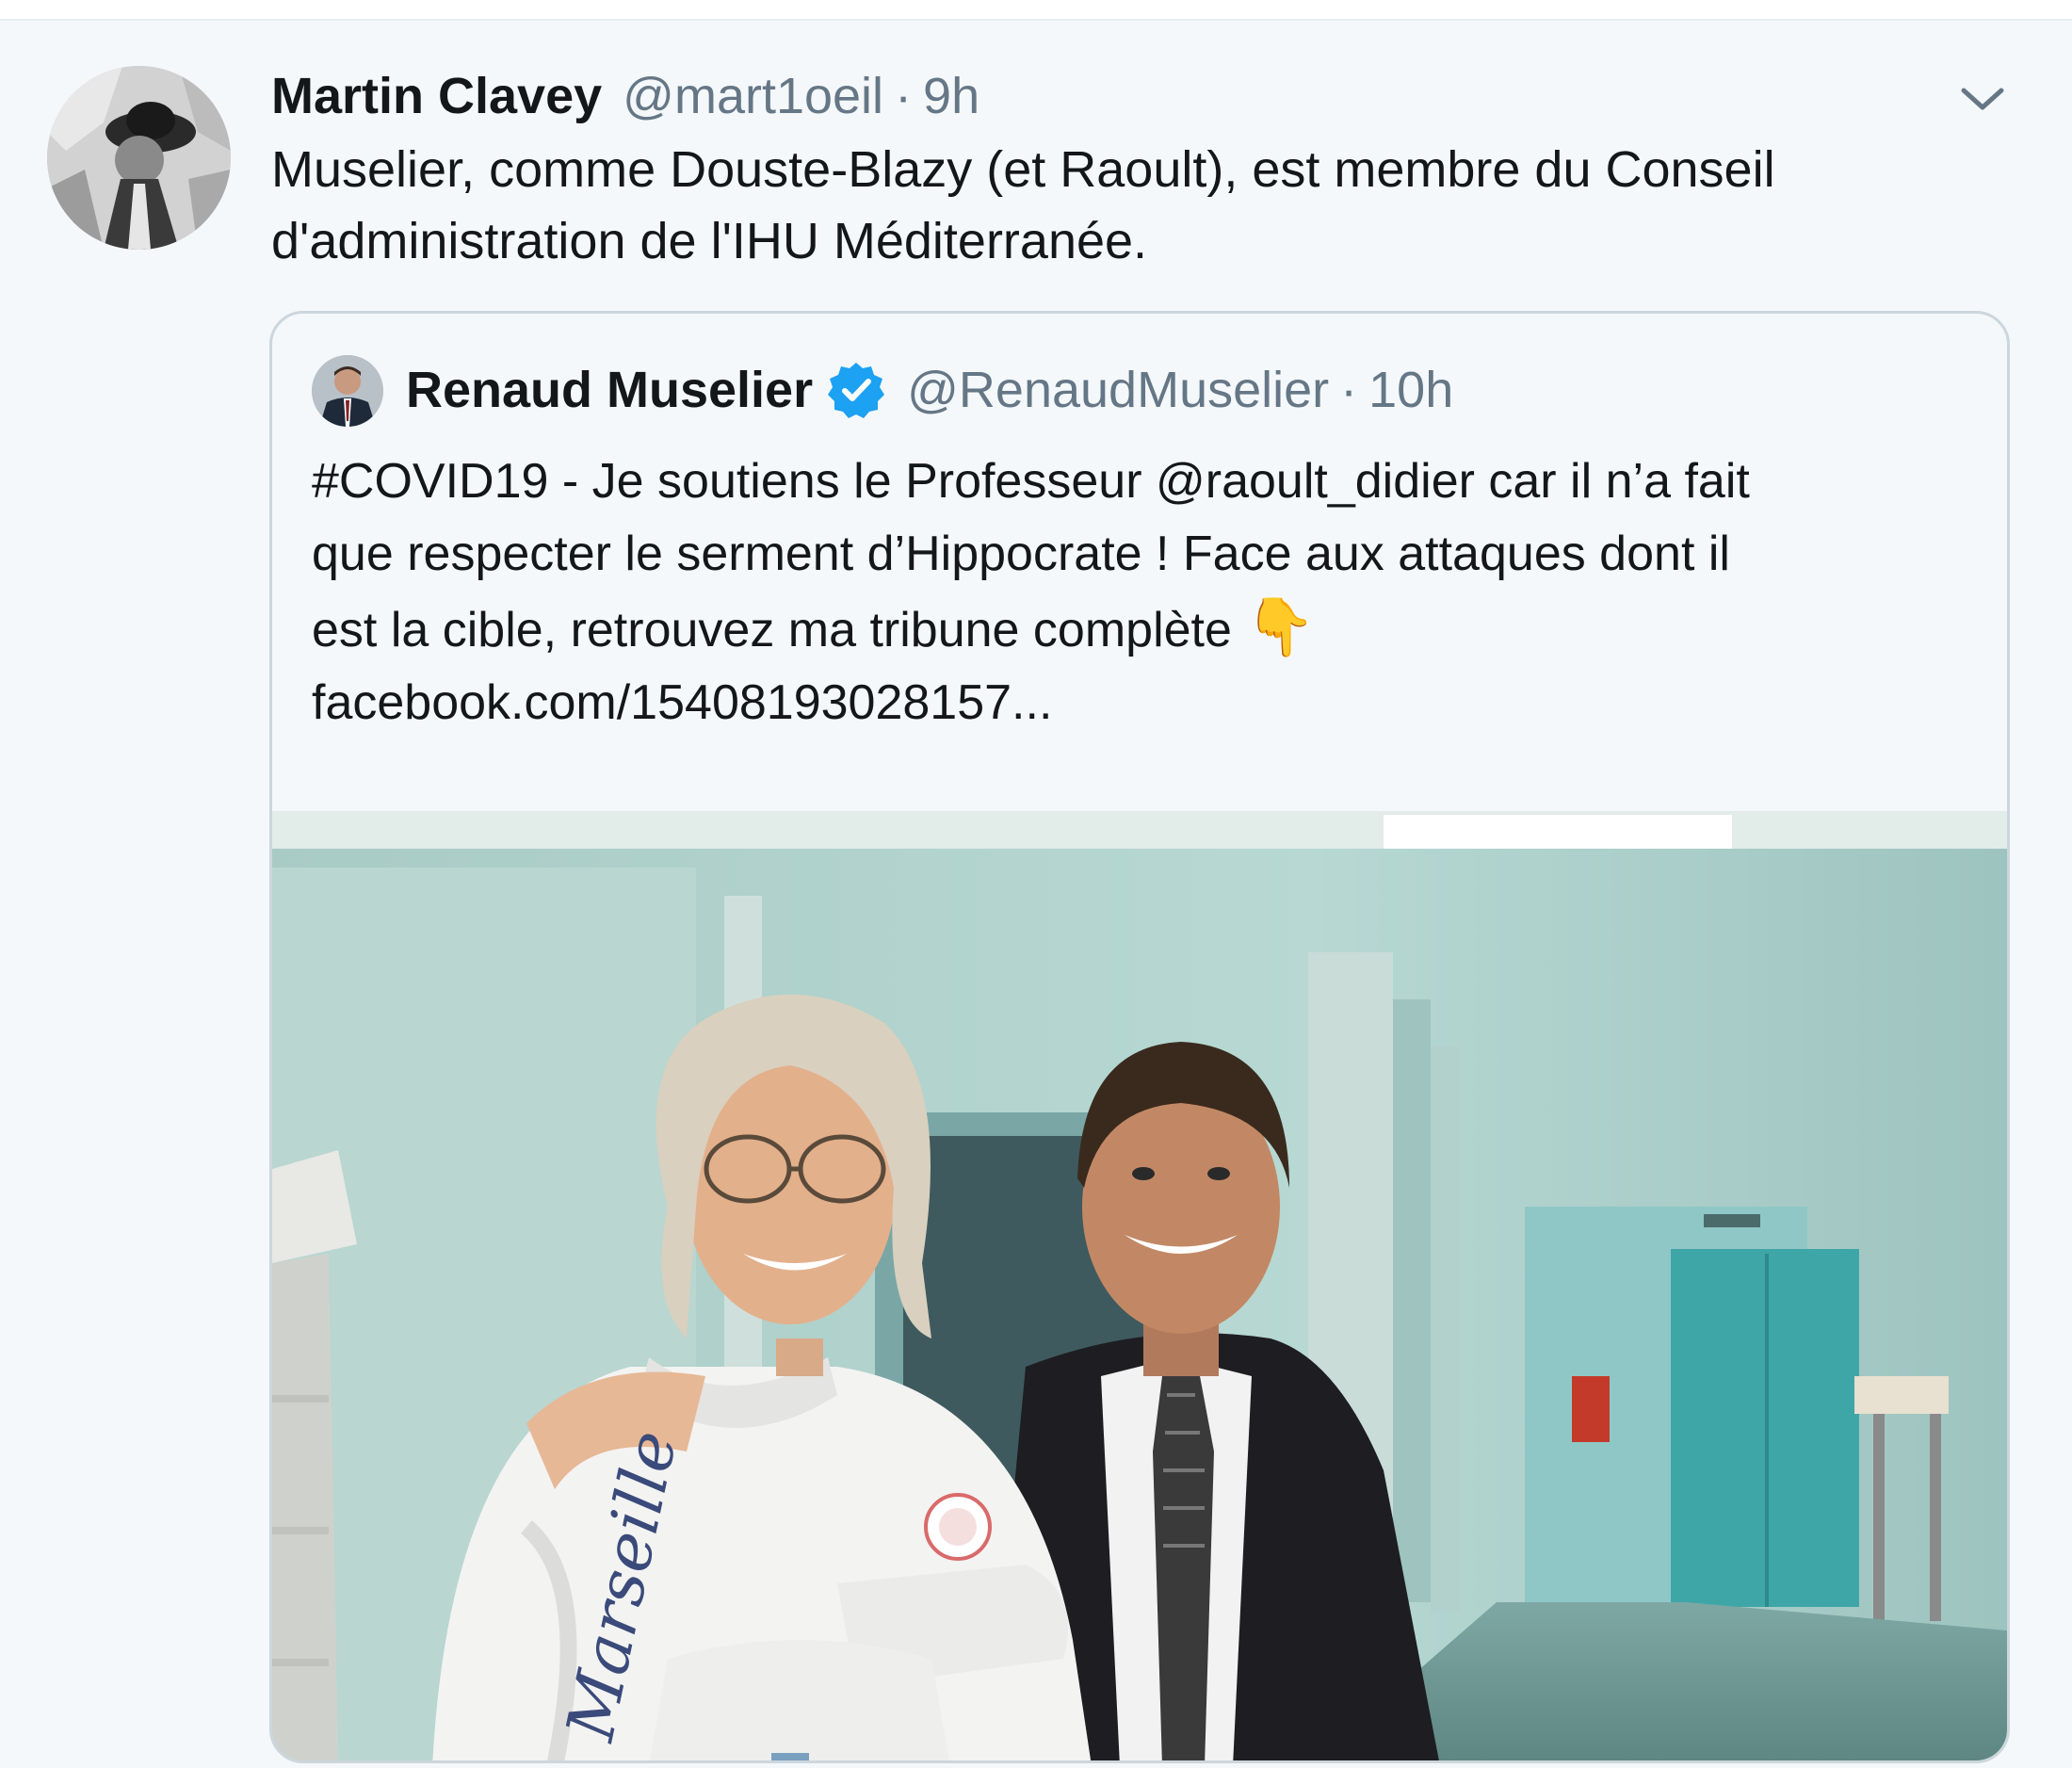  Describe the element at coordinates (347, 391) in the screenshot. I see `quoted-author-avatar` at that location.